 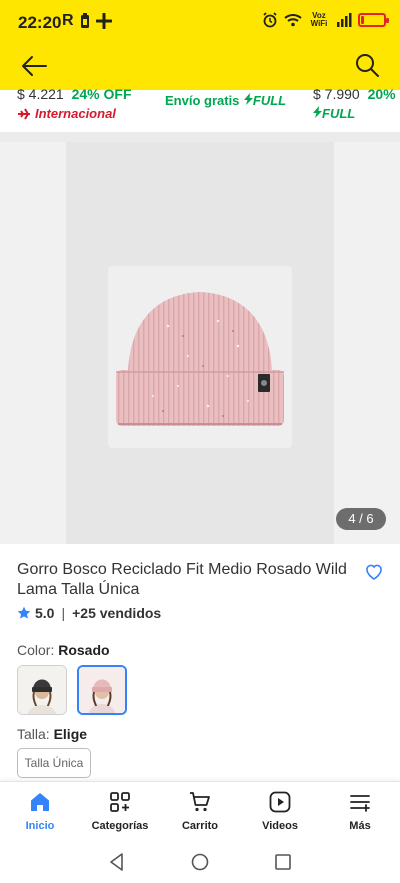 What do you see at coordinates (200, 137) in the screenshot?
I see `section-divider` at bounding box center [200, 137].